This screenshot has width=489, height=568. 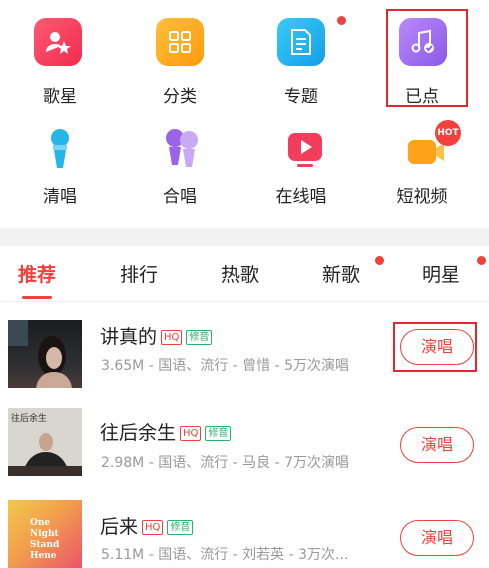 I want to click on category-type: 分类, so click(x=180, y=63).